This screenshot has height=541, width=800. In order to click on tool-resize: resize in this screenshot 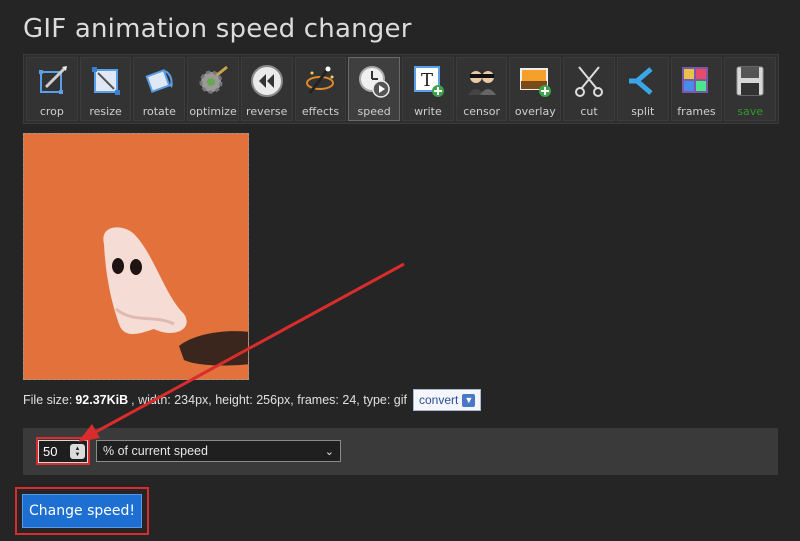, I will do `click(105, 89)`.